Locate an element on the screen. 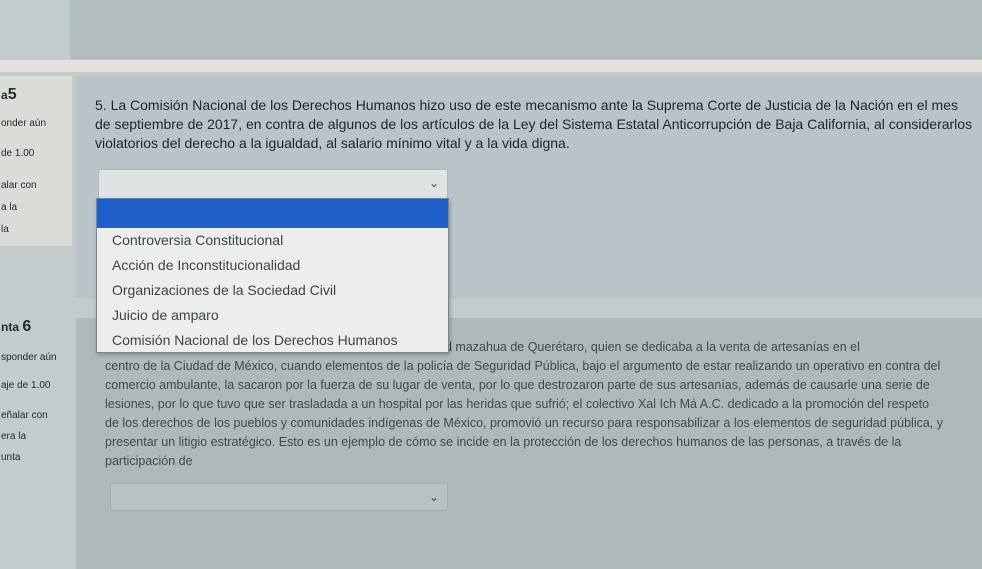  flag-question-5: alar con is located at coordinates (19, 185).